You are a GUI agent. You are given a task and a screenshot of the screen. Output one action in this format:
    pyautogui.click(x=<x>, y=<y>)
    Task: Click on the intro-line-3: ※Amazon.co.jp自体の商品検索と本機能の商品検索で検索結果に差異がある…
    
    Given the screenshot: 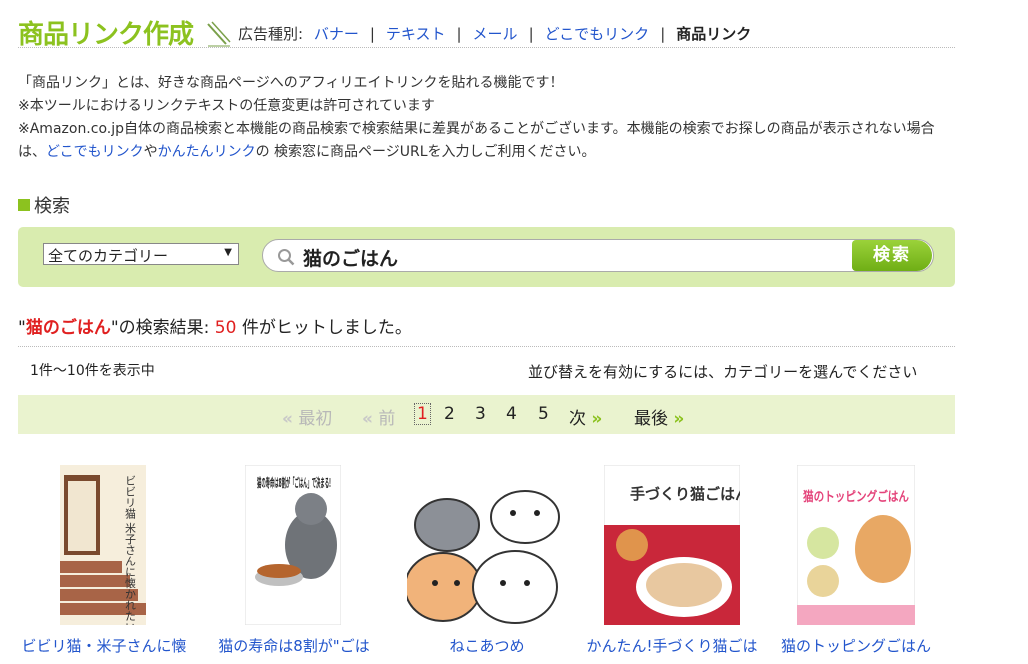 What is the action you would take?
    pyautogui.click(x=476, y=140)
    